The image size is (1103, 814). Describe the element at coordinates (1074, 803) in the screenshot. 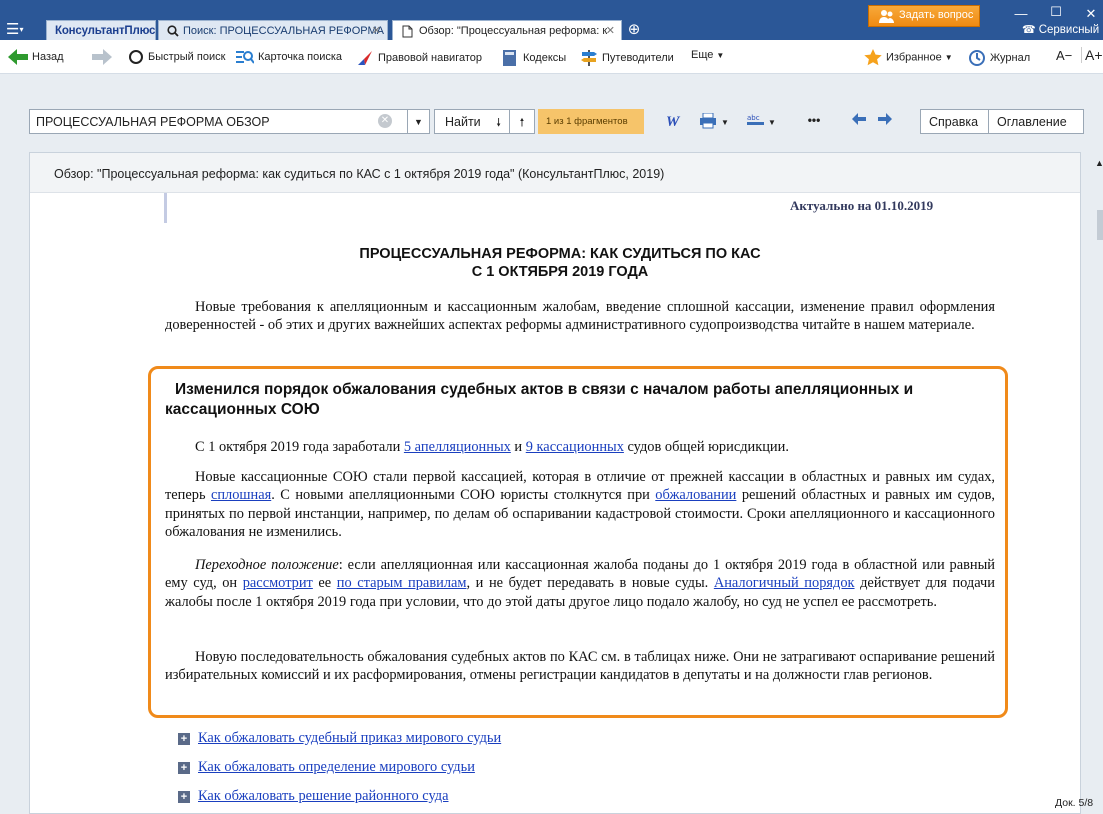

I see `document-counter: Док. 5/8` at that location.